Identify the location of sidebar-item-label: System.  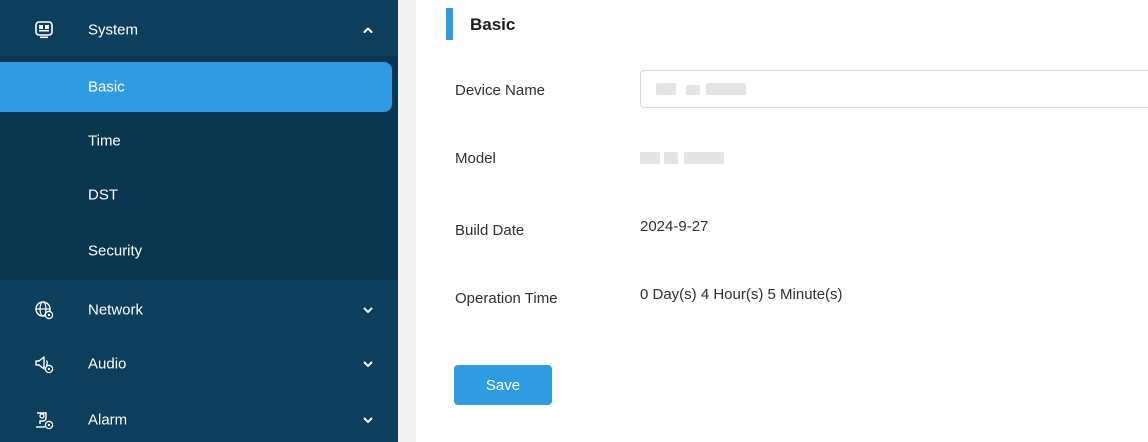
(113, 30).